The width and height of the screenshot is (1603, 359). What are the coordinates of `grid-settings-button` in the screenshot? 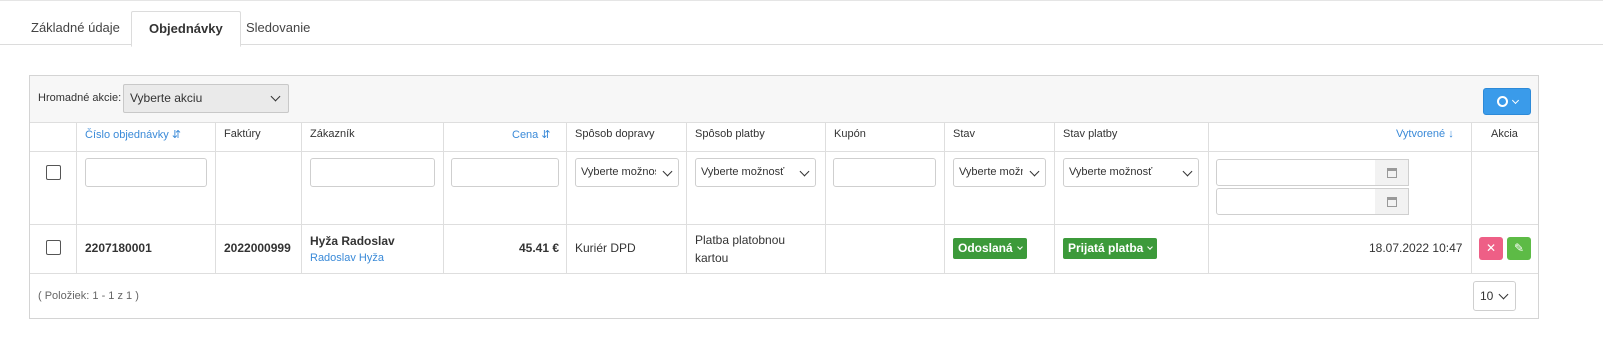 It's located at (1507, 101).